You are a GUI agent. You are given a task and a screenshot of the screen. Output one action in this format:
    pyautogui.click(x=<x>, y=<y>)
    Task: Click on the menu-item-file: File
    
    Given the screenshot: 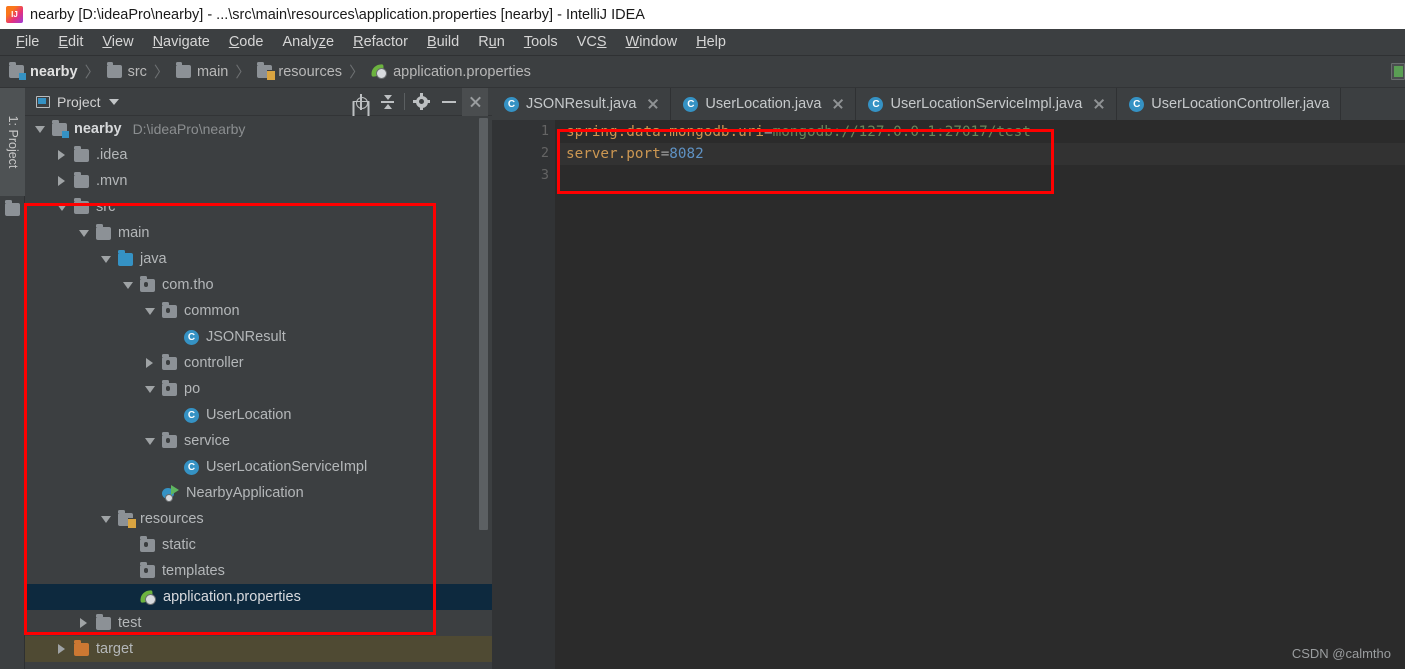 What is the action you would take?
    pyautogui.click(x=28, y=42)
    